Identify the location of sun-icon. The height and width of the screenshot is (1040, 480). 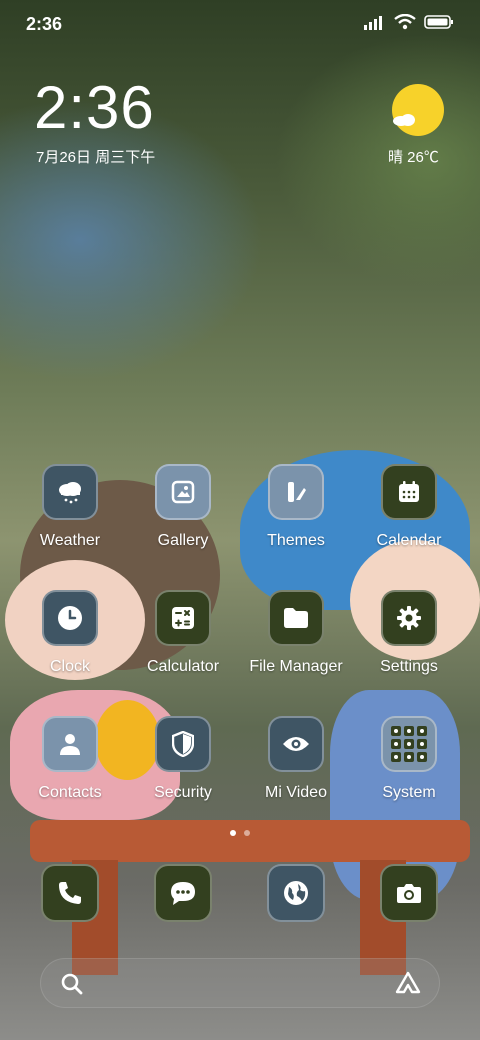
(418, 110).